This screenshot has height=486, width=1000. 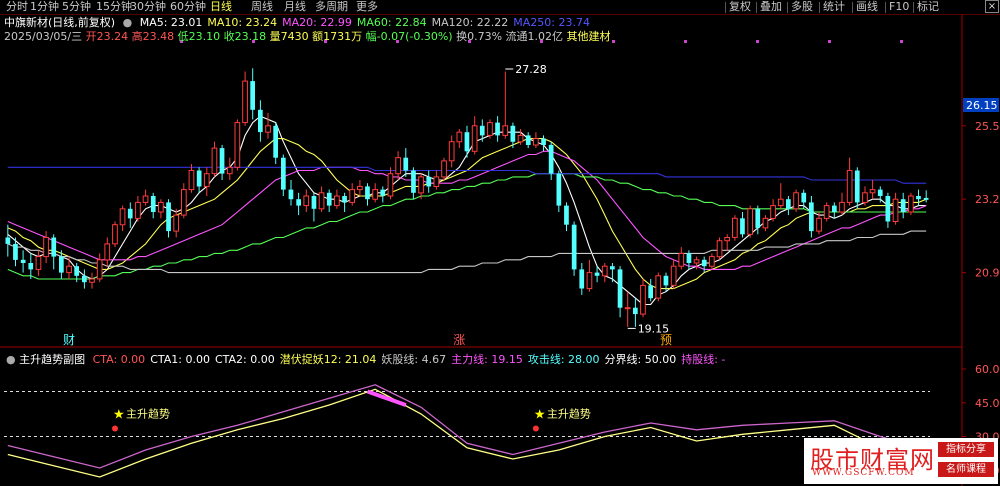 I want to click on tab-period-10: 更多, so click(x=367, y=7).